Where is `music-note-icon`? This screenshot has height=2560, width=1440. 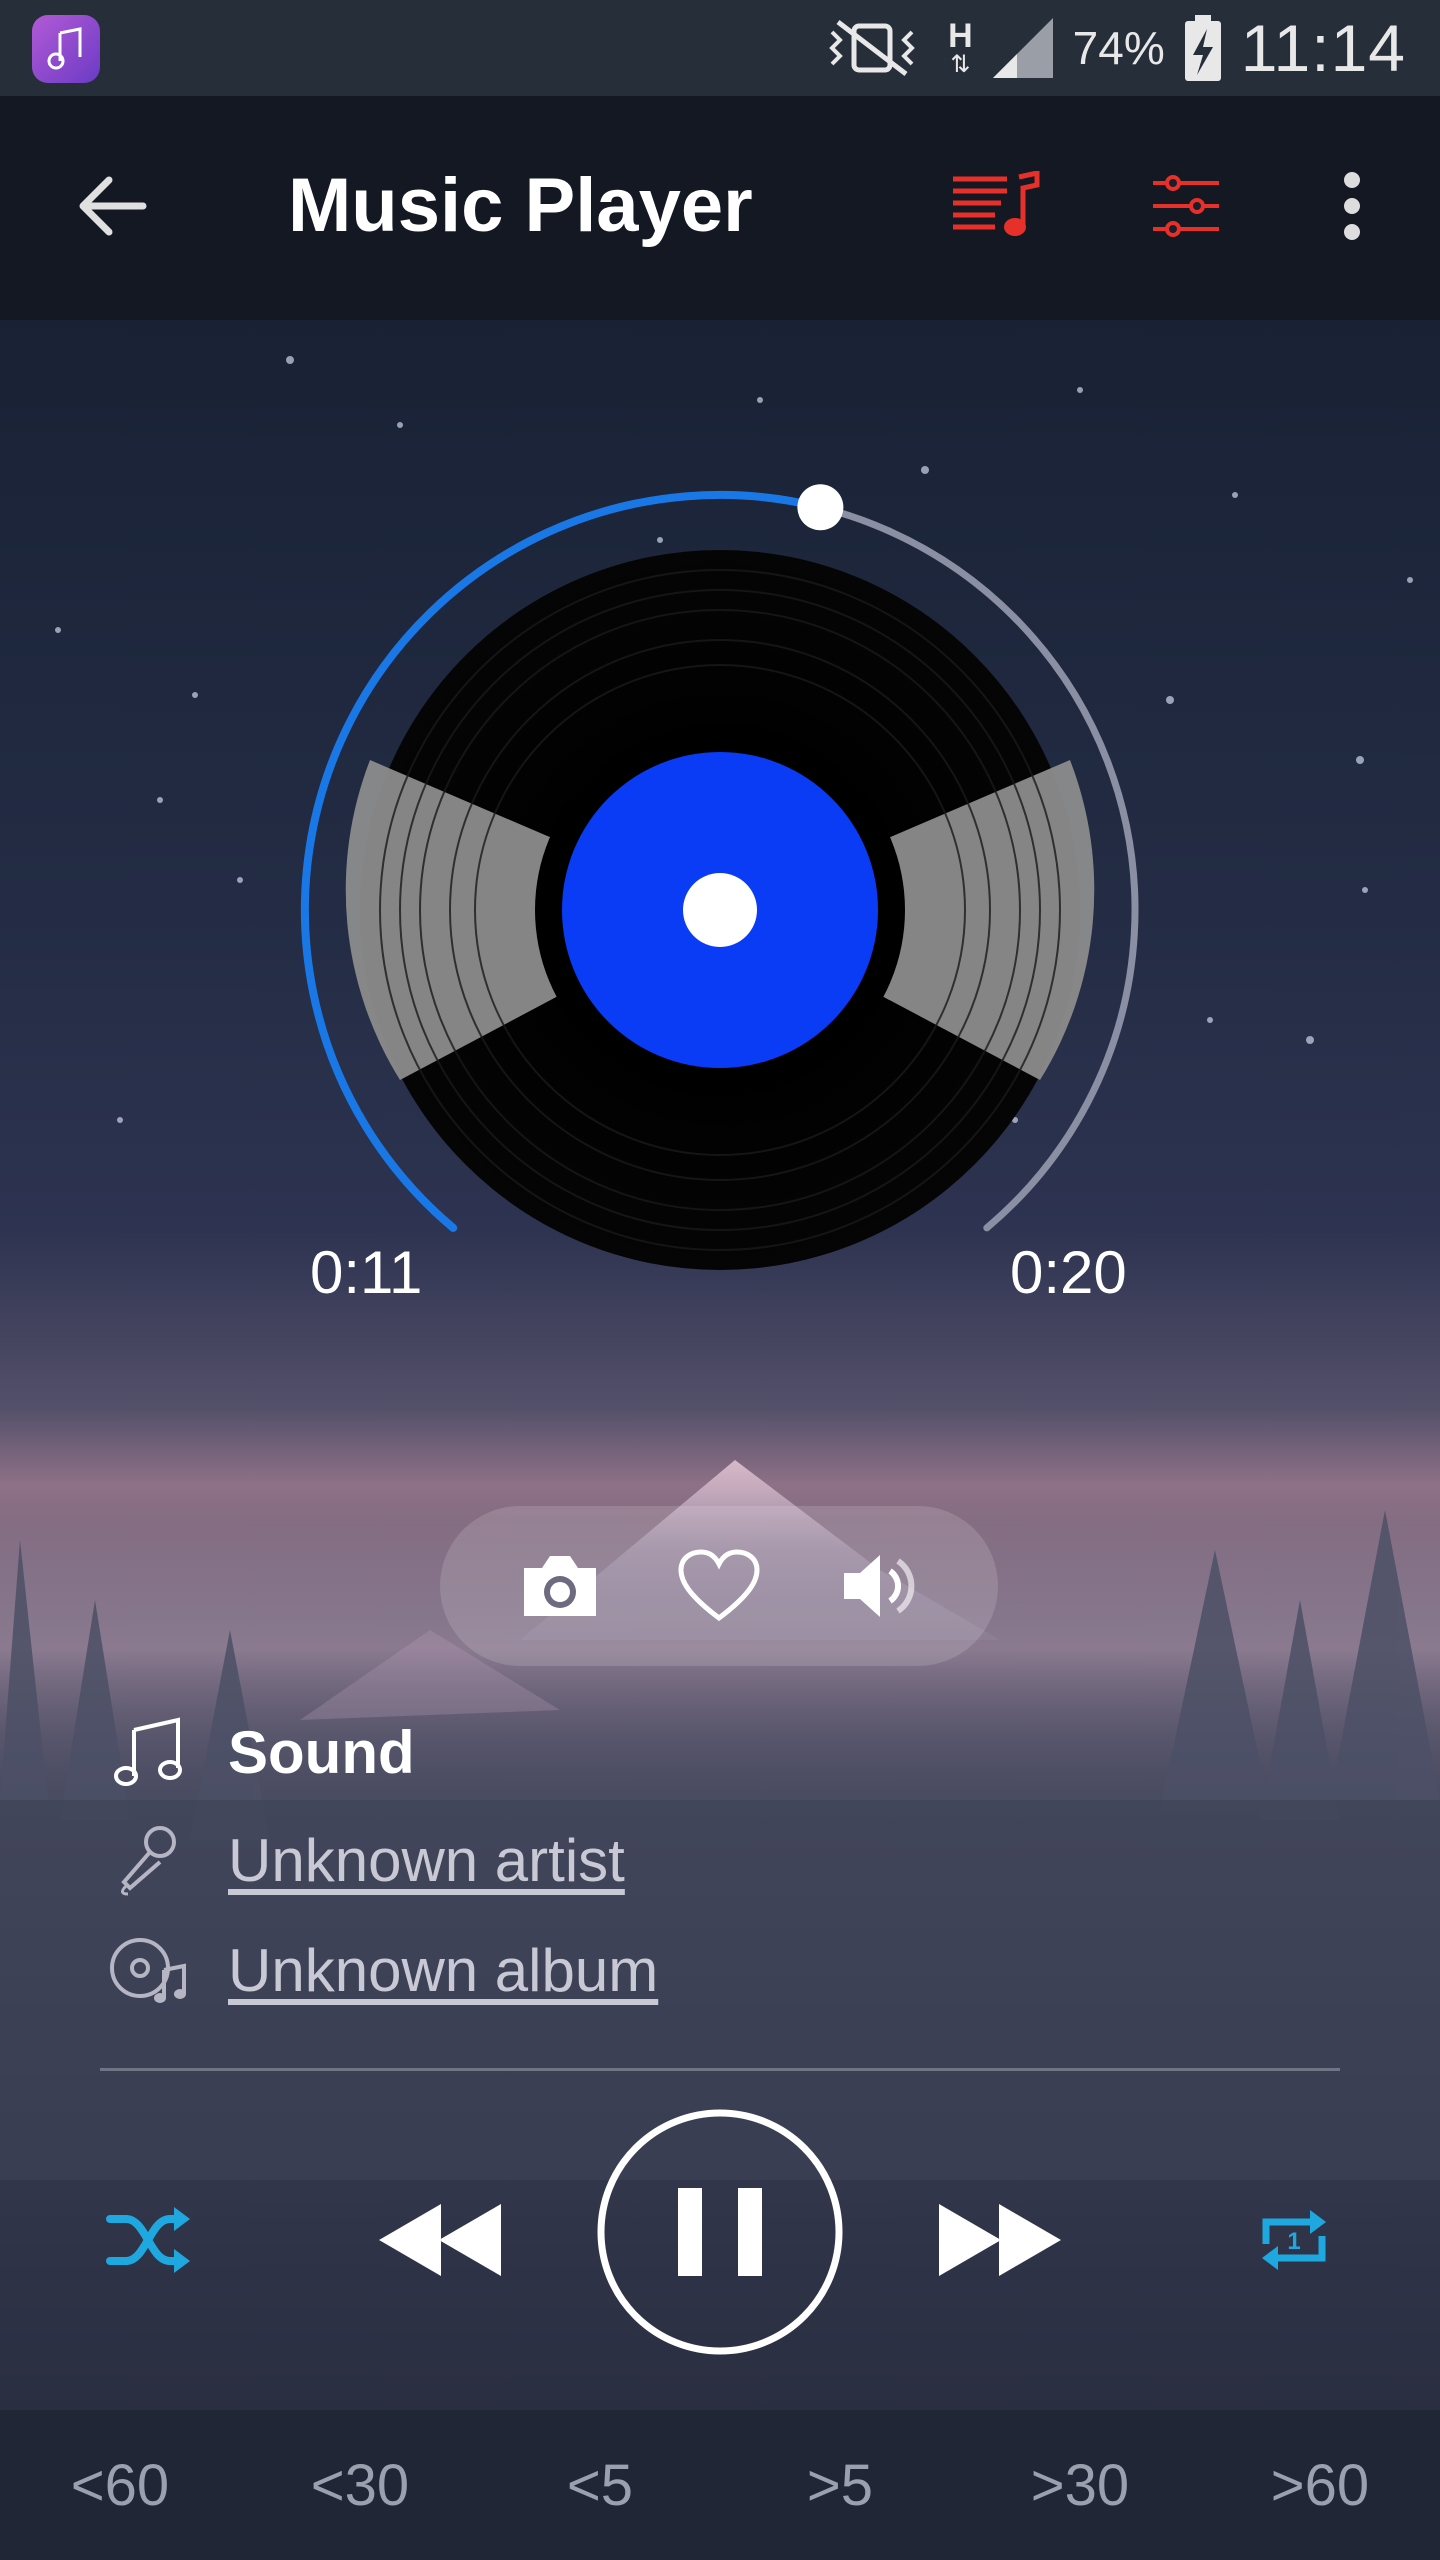
music-note-icon is located at coordinates (148, 1752).